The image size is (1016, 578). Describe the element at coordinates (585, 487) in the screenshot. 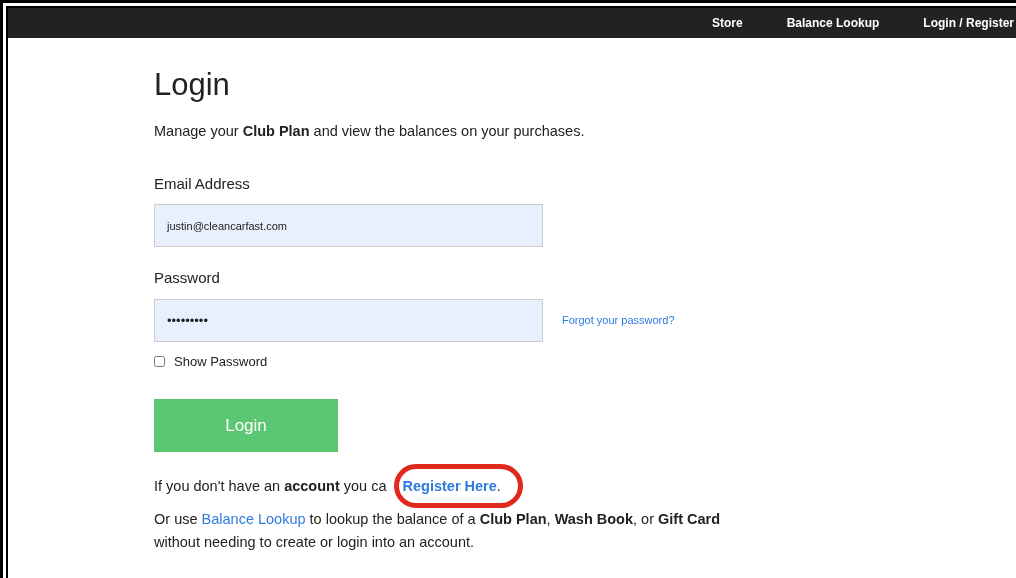

I see `register-text: If you don't have an account you ca Register Here.` at that location.